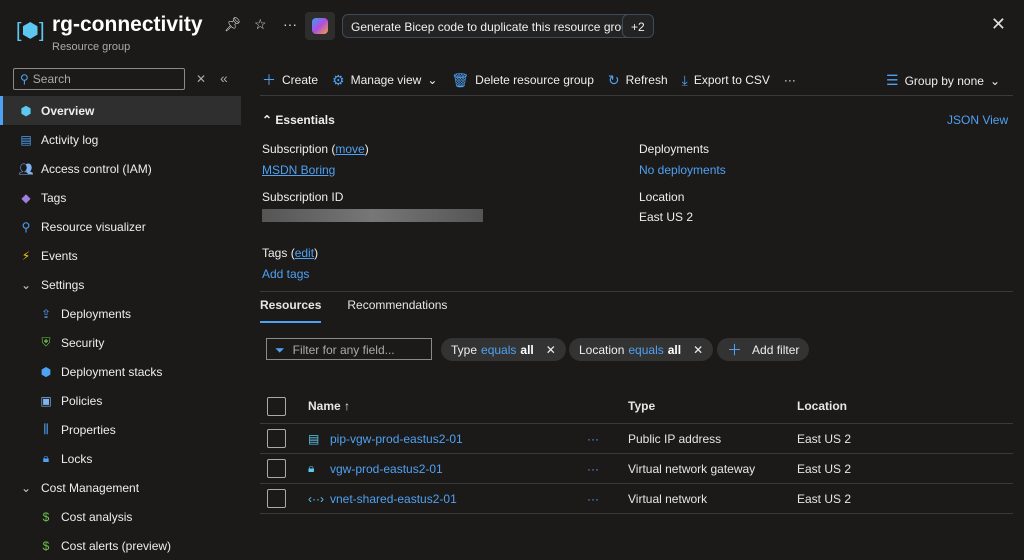 The image size is (1024, 560). I want to click on tab-recommendations: Recommendations, so click(397, 310).